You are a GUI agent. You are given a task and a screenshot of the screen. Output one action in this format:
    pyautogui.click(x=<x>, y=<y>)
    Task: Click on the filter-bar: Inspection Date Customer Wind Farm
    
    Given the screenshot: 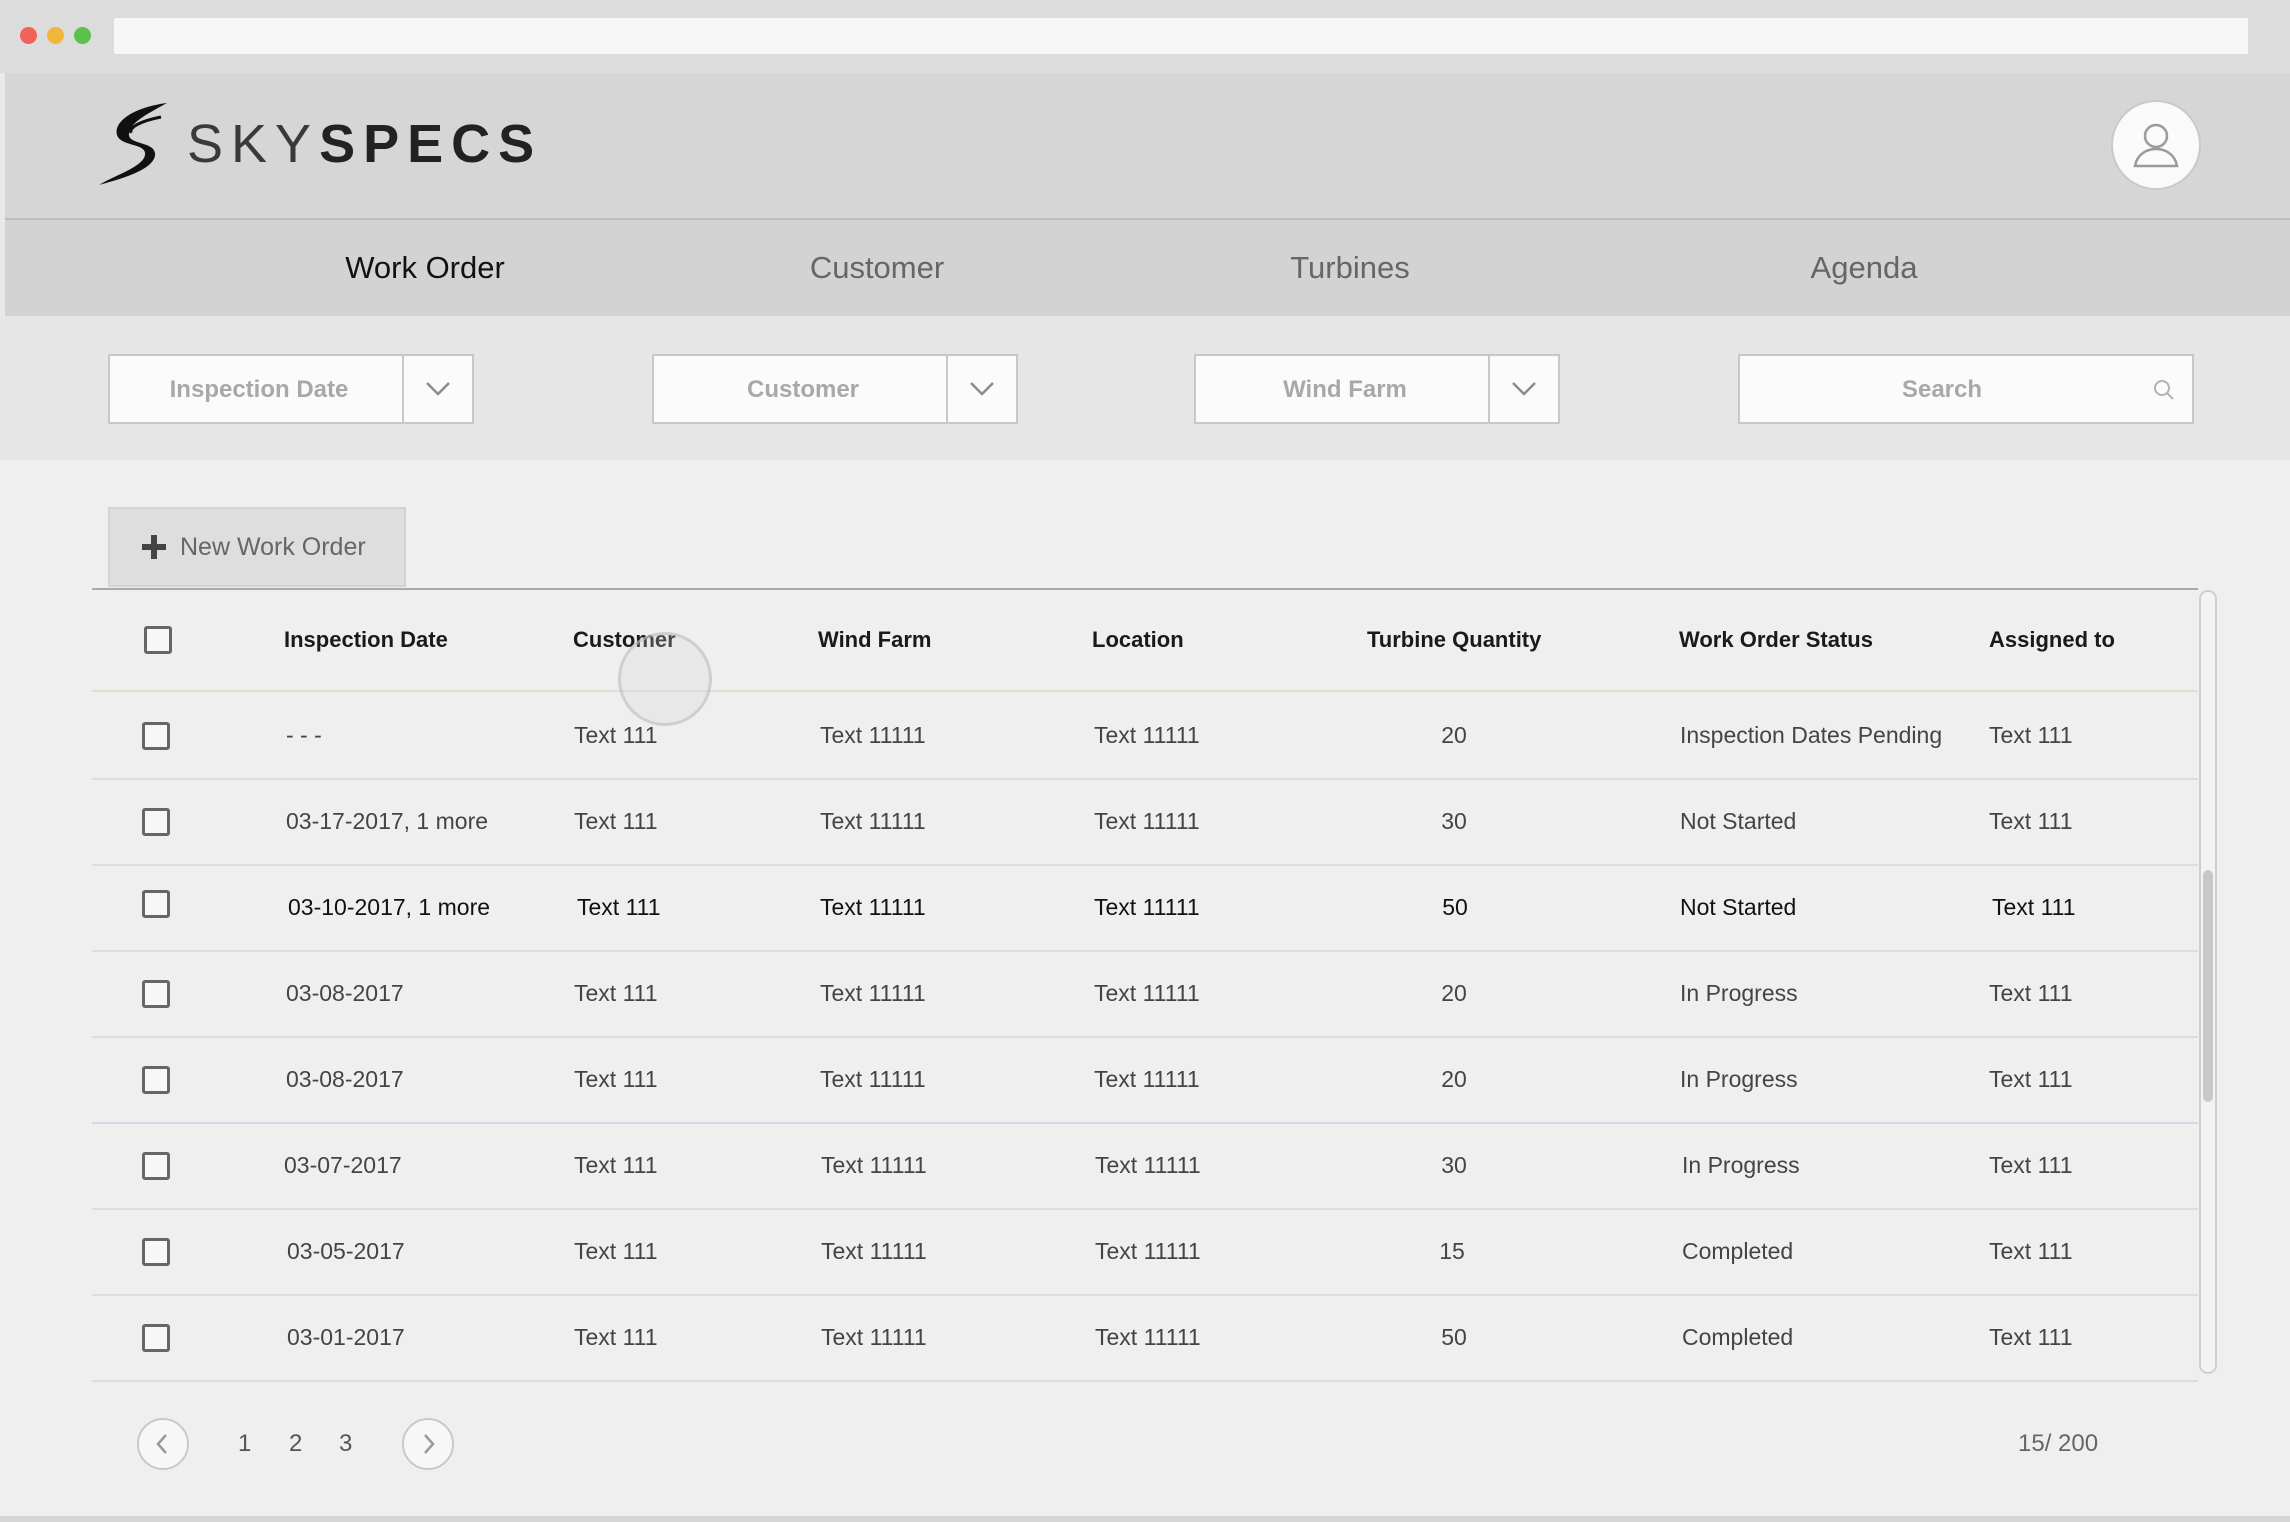 What is the action you would take?
    pyautogui.click(x=1145, y=388)
    